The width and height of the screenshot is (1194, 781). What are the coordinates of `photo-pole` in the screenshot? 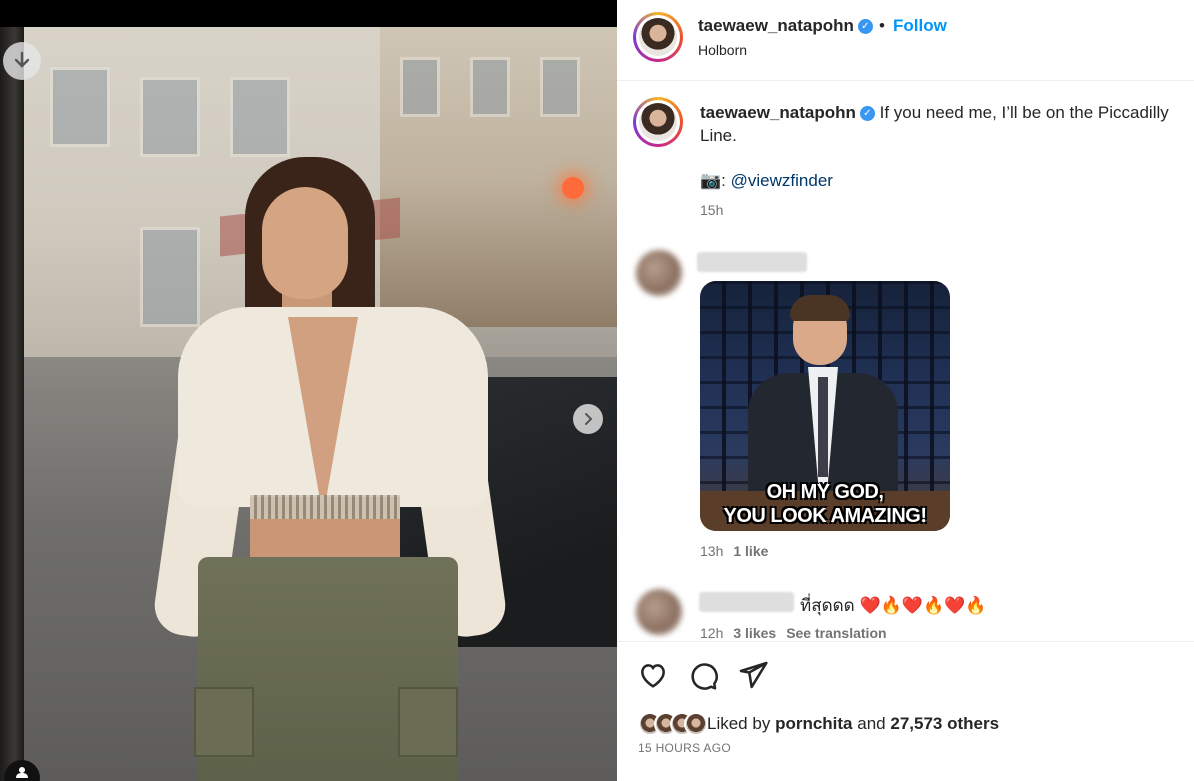 It's located at (12, 404).